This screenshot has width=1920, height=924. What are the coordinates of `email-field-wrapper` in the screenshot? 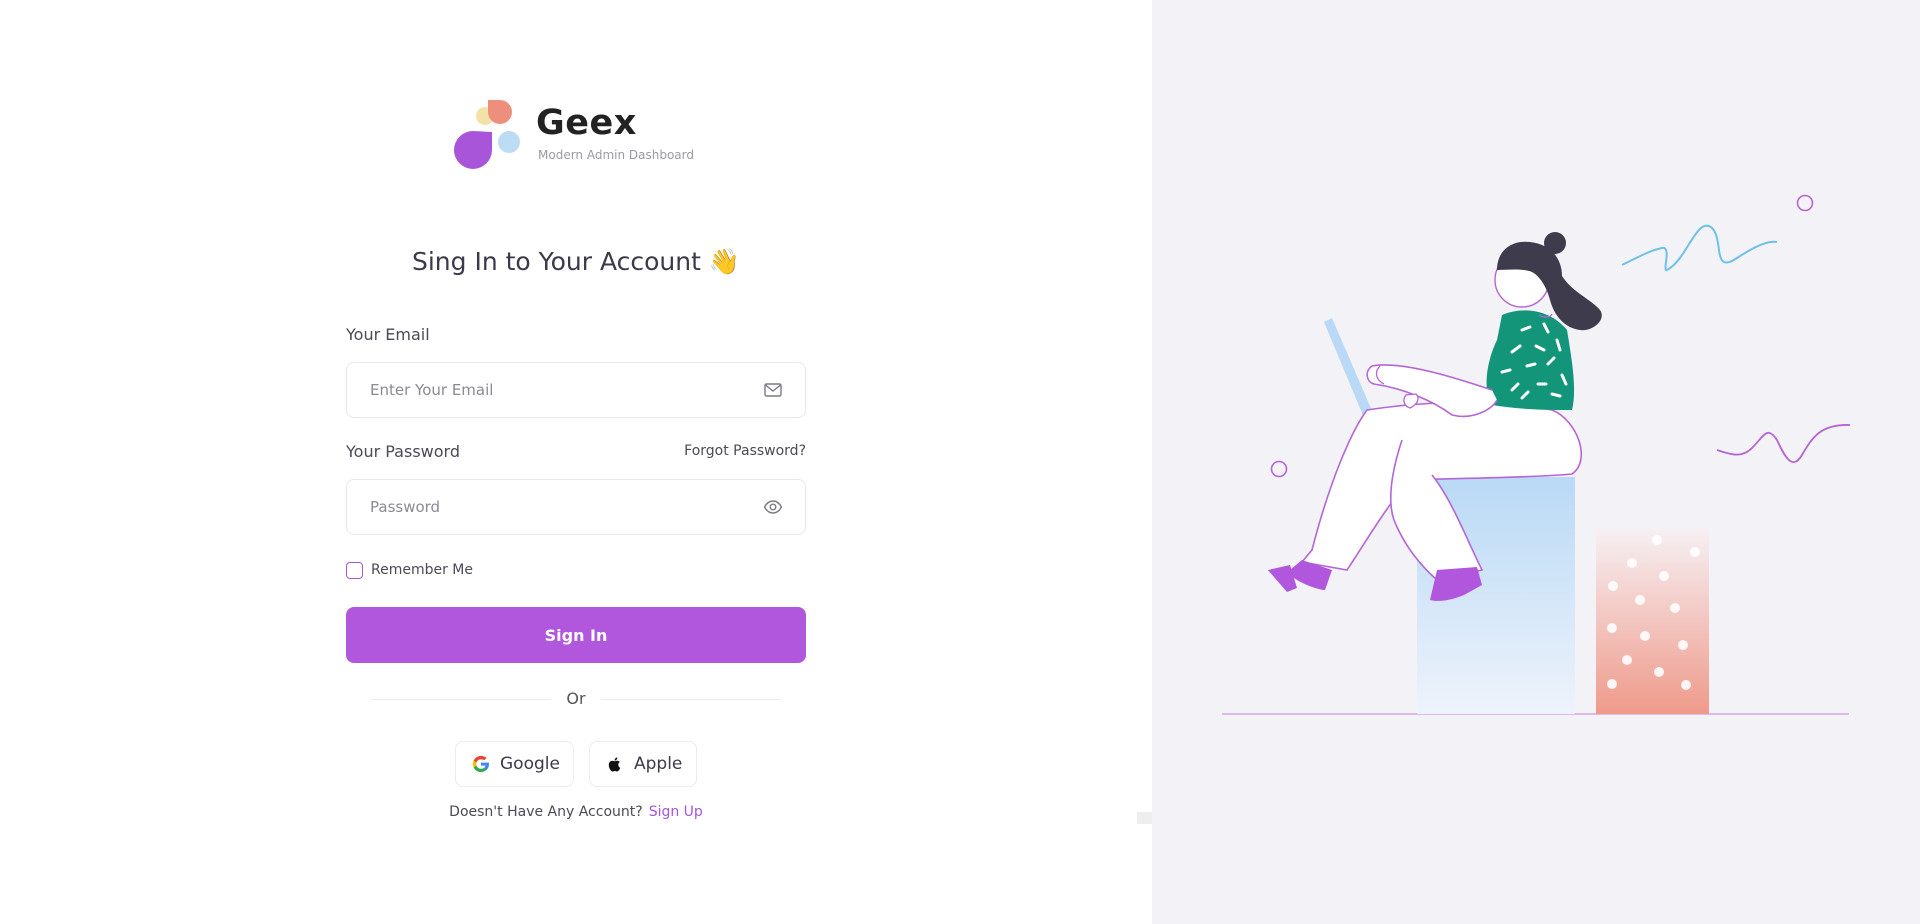 It's located at (576, 390).